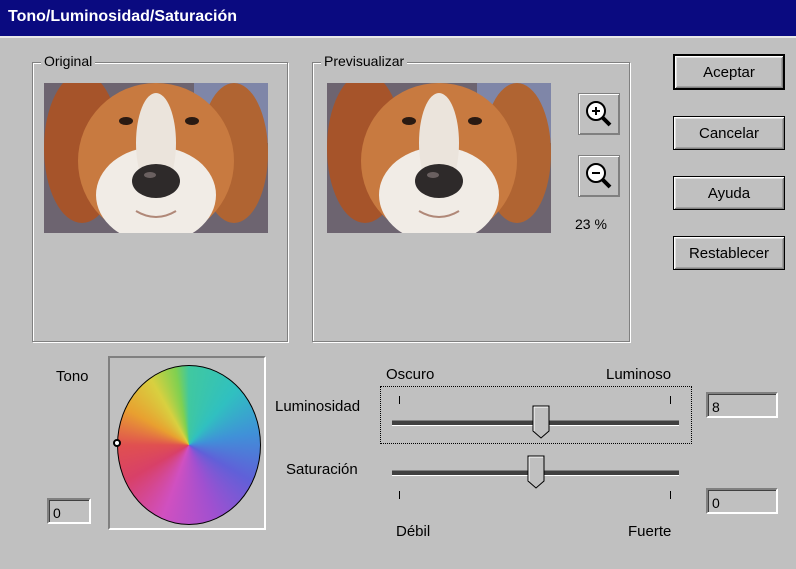 This screenshot has width=796, height=569. Describe the element at coordinates (650, 531) in the screenshot. I see `saturation-max-label: Fuerte` at that location.